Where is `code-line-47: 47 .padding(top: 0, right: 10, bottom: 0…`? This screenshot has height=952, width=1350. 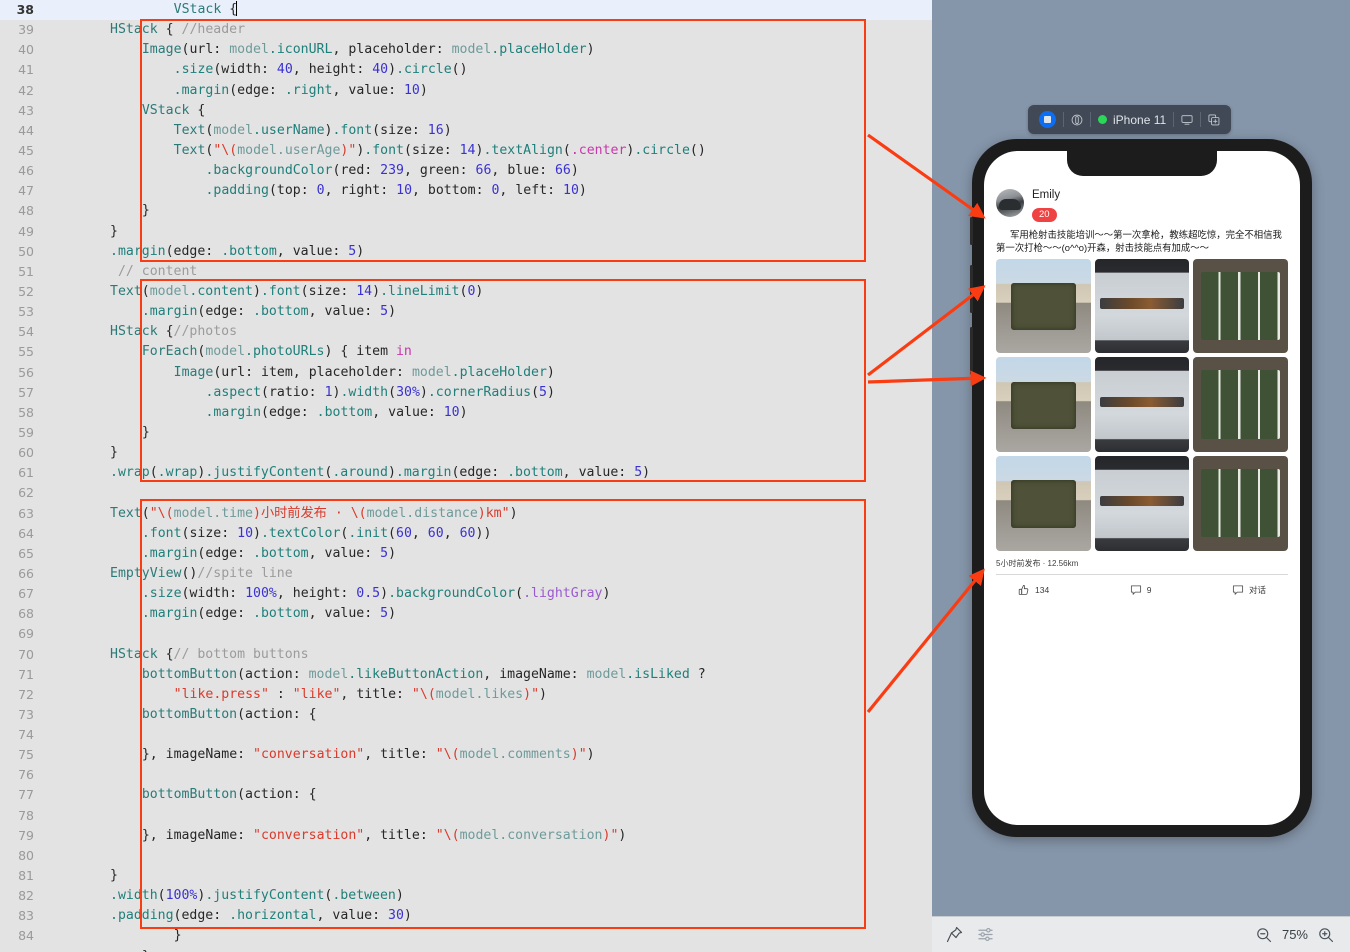
code-line-47: 47 .padding(top: 0, right: 10, bottom: 0… is located at coordinates (466, 191).